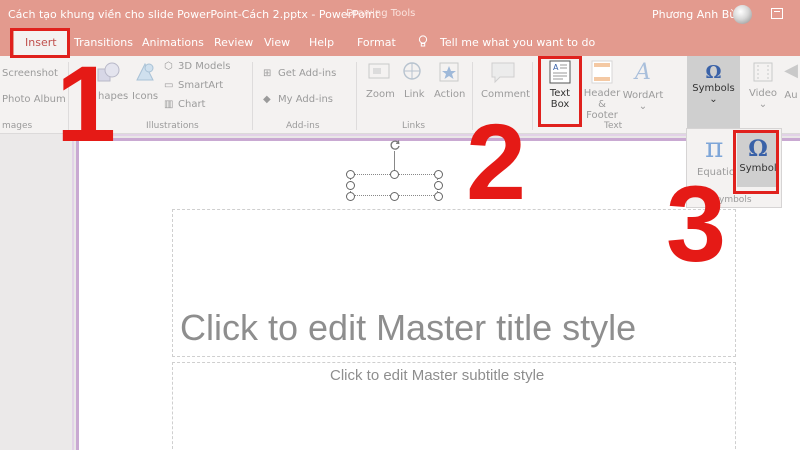  What do you see at coordinates (169, 104) in the screenshot?
I see `chart-icon: ▥` at bounding box center [169, 104].